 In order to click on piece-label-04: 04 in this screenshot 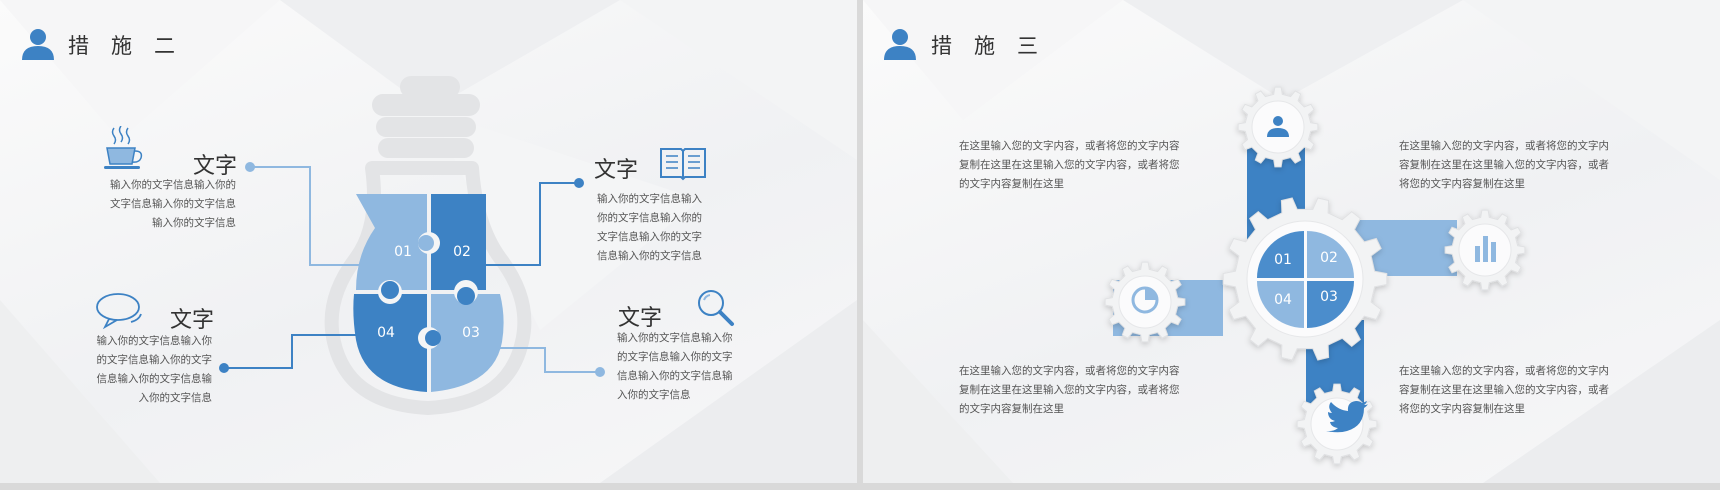, I will do `click(386, 333)`.